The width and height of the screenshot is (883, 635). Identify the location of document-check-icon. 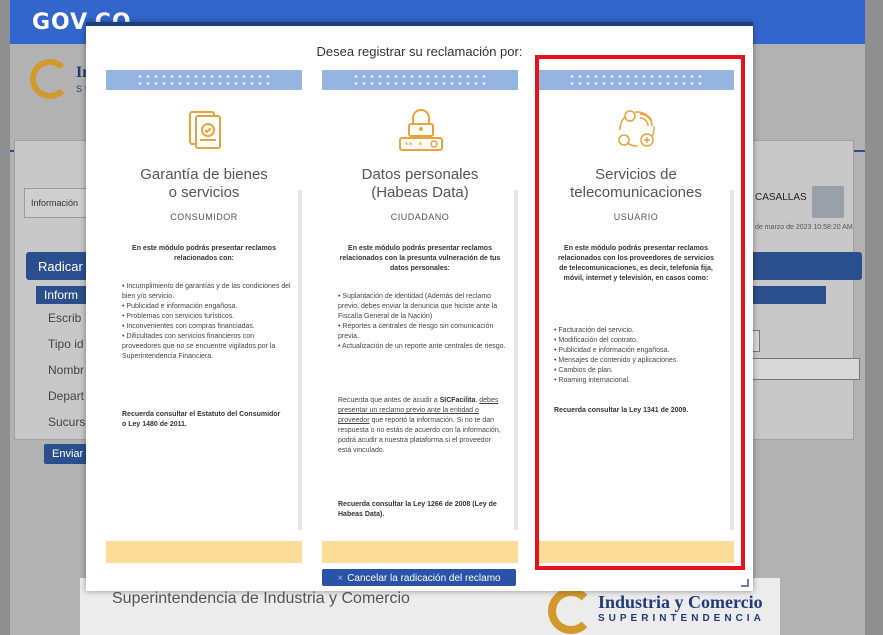
(205, 130).